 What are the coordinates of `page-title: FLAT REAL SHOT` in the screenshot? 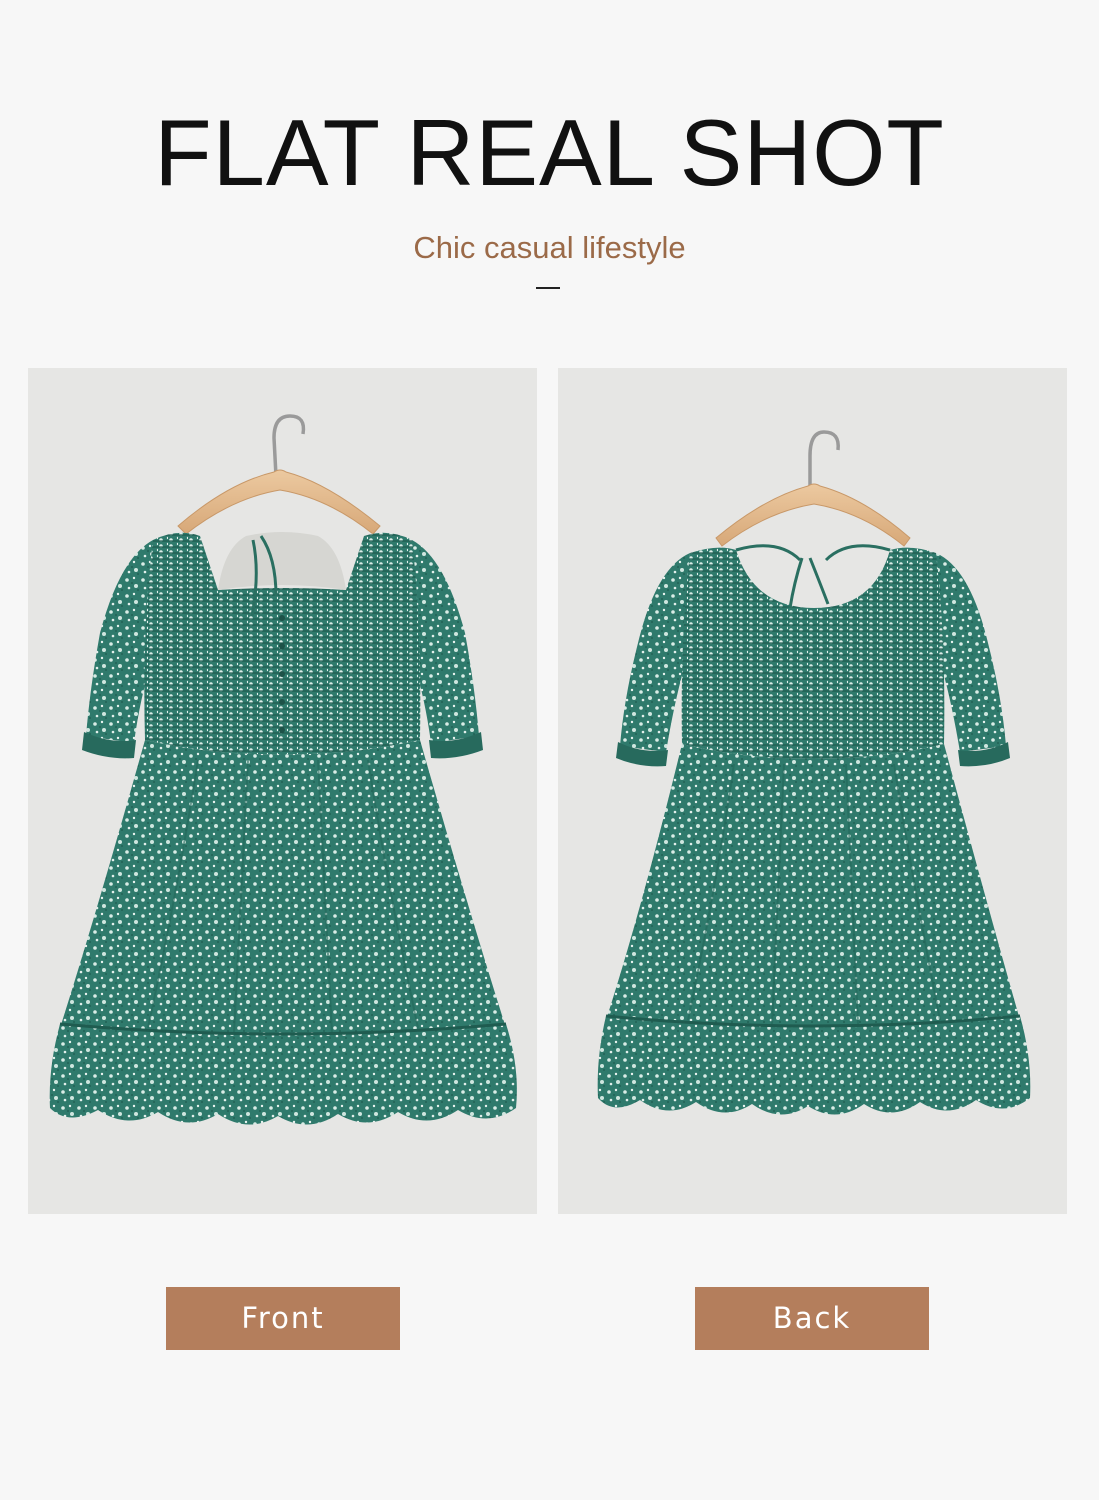 It's located at (549, 152).